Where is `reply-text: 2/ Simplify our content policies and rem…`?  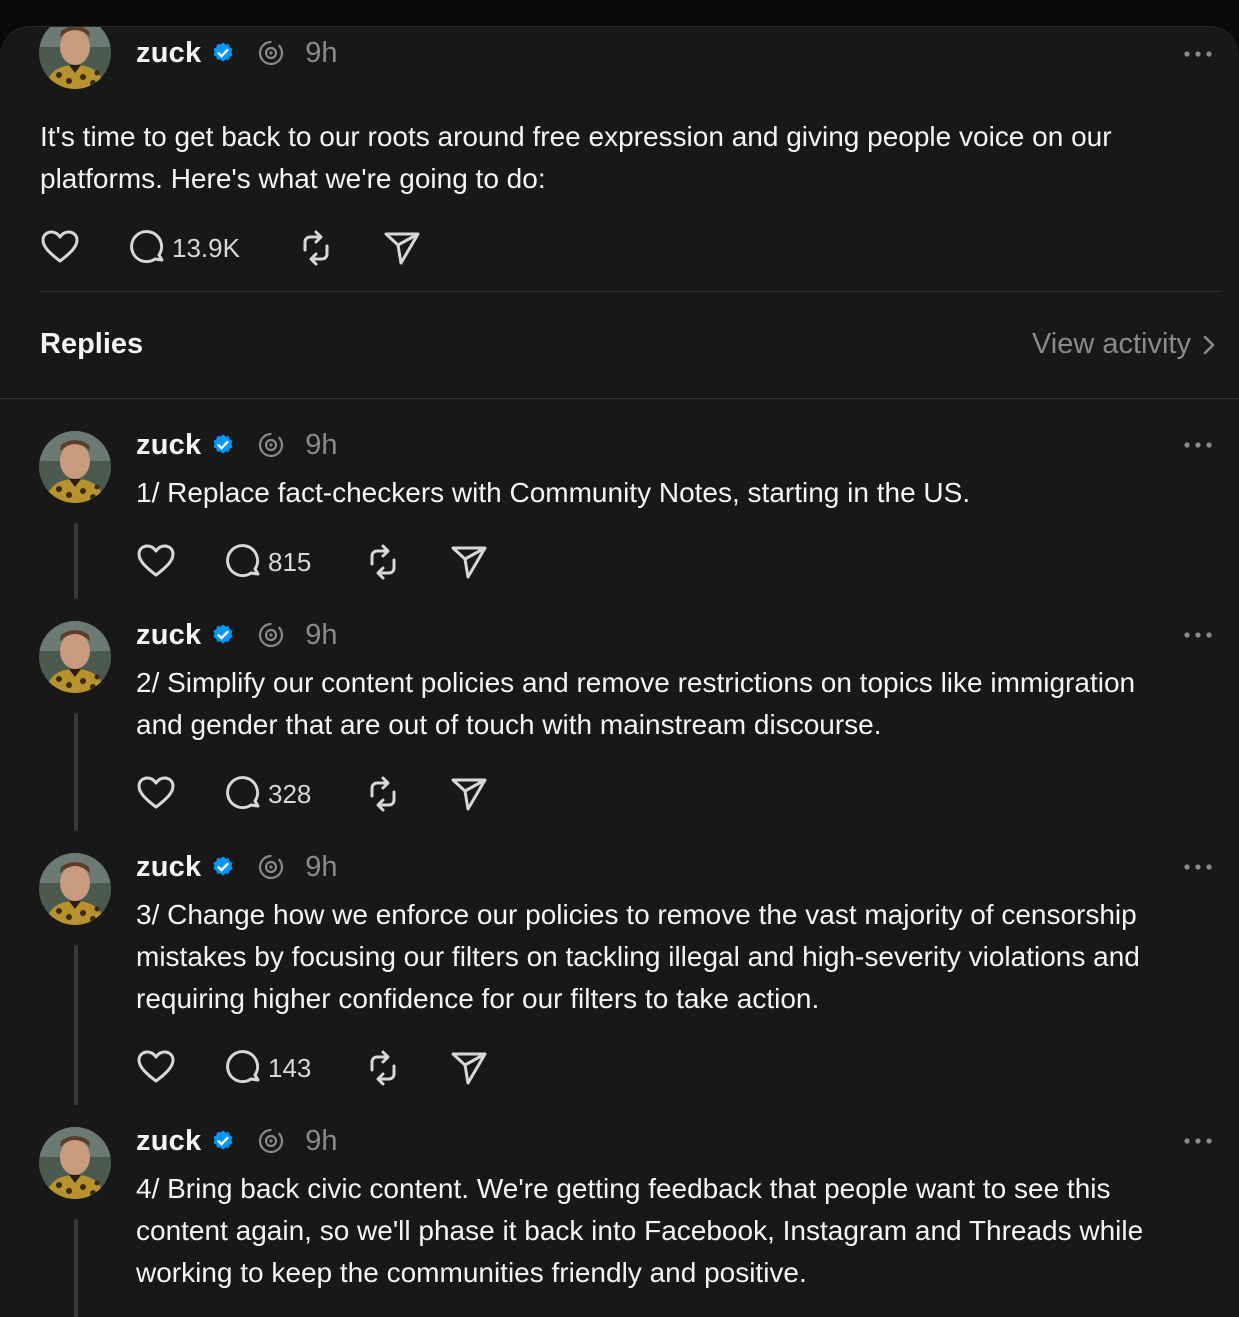
reply-text: 2/ Simplify our content policies and rem… is located at coordinates (636, 703).